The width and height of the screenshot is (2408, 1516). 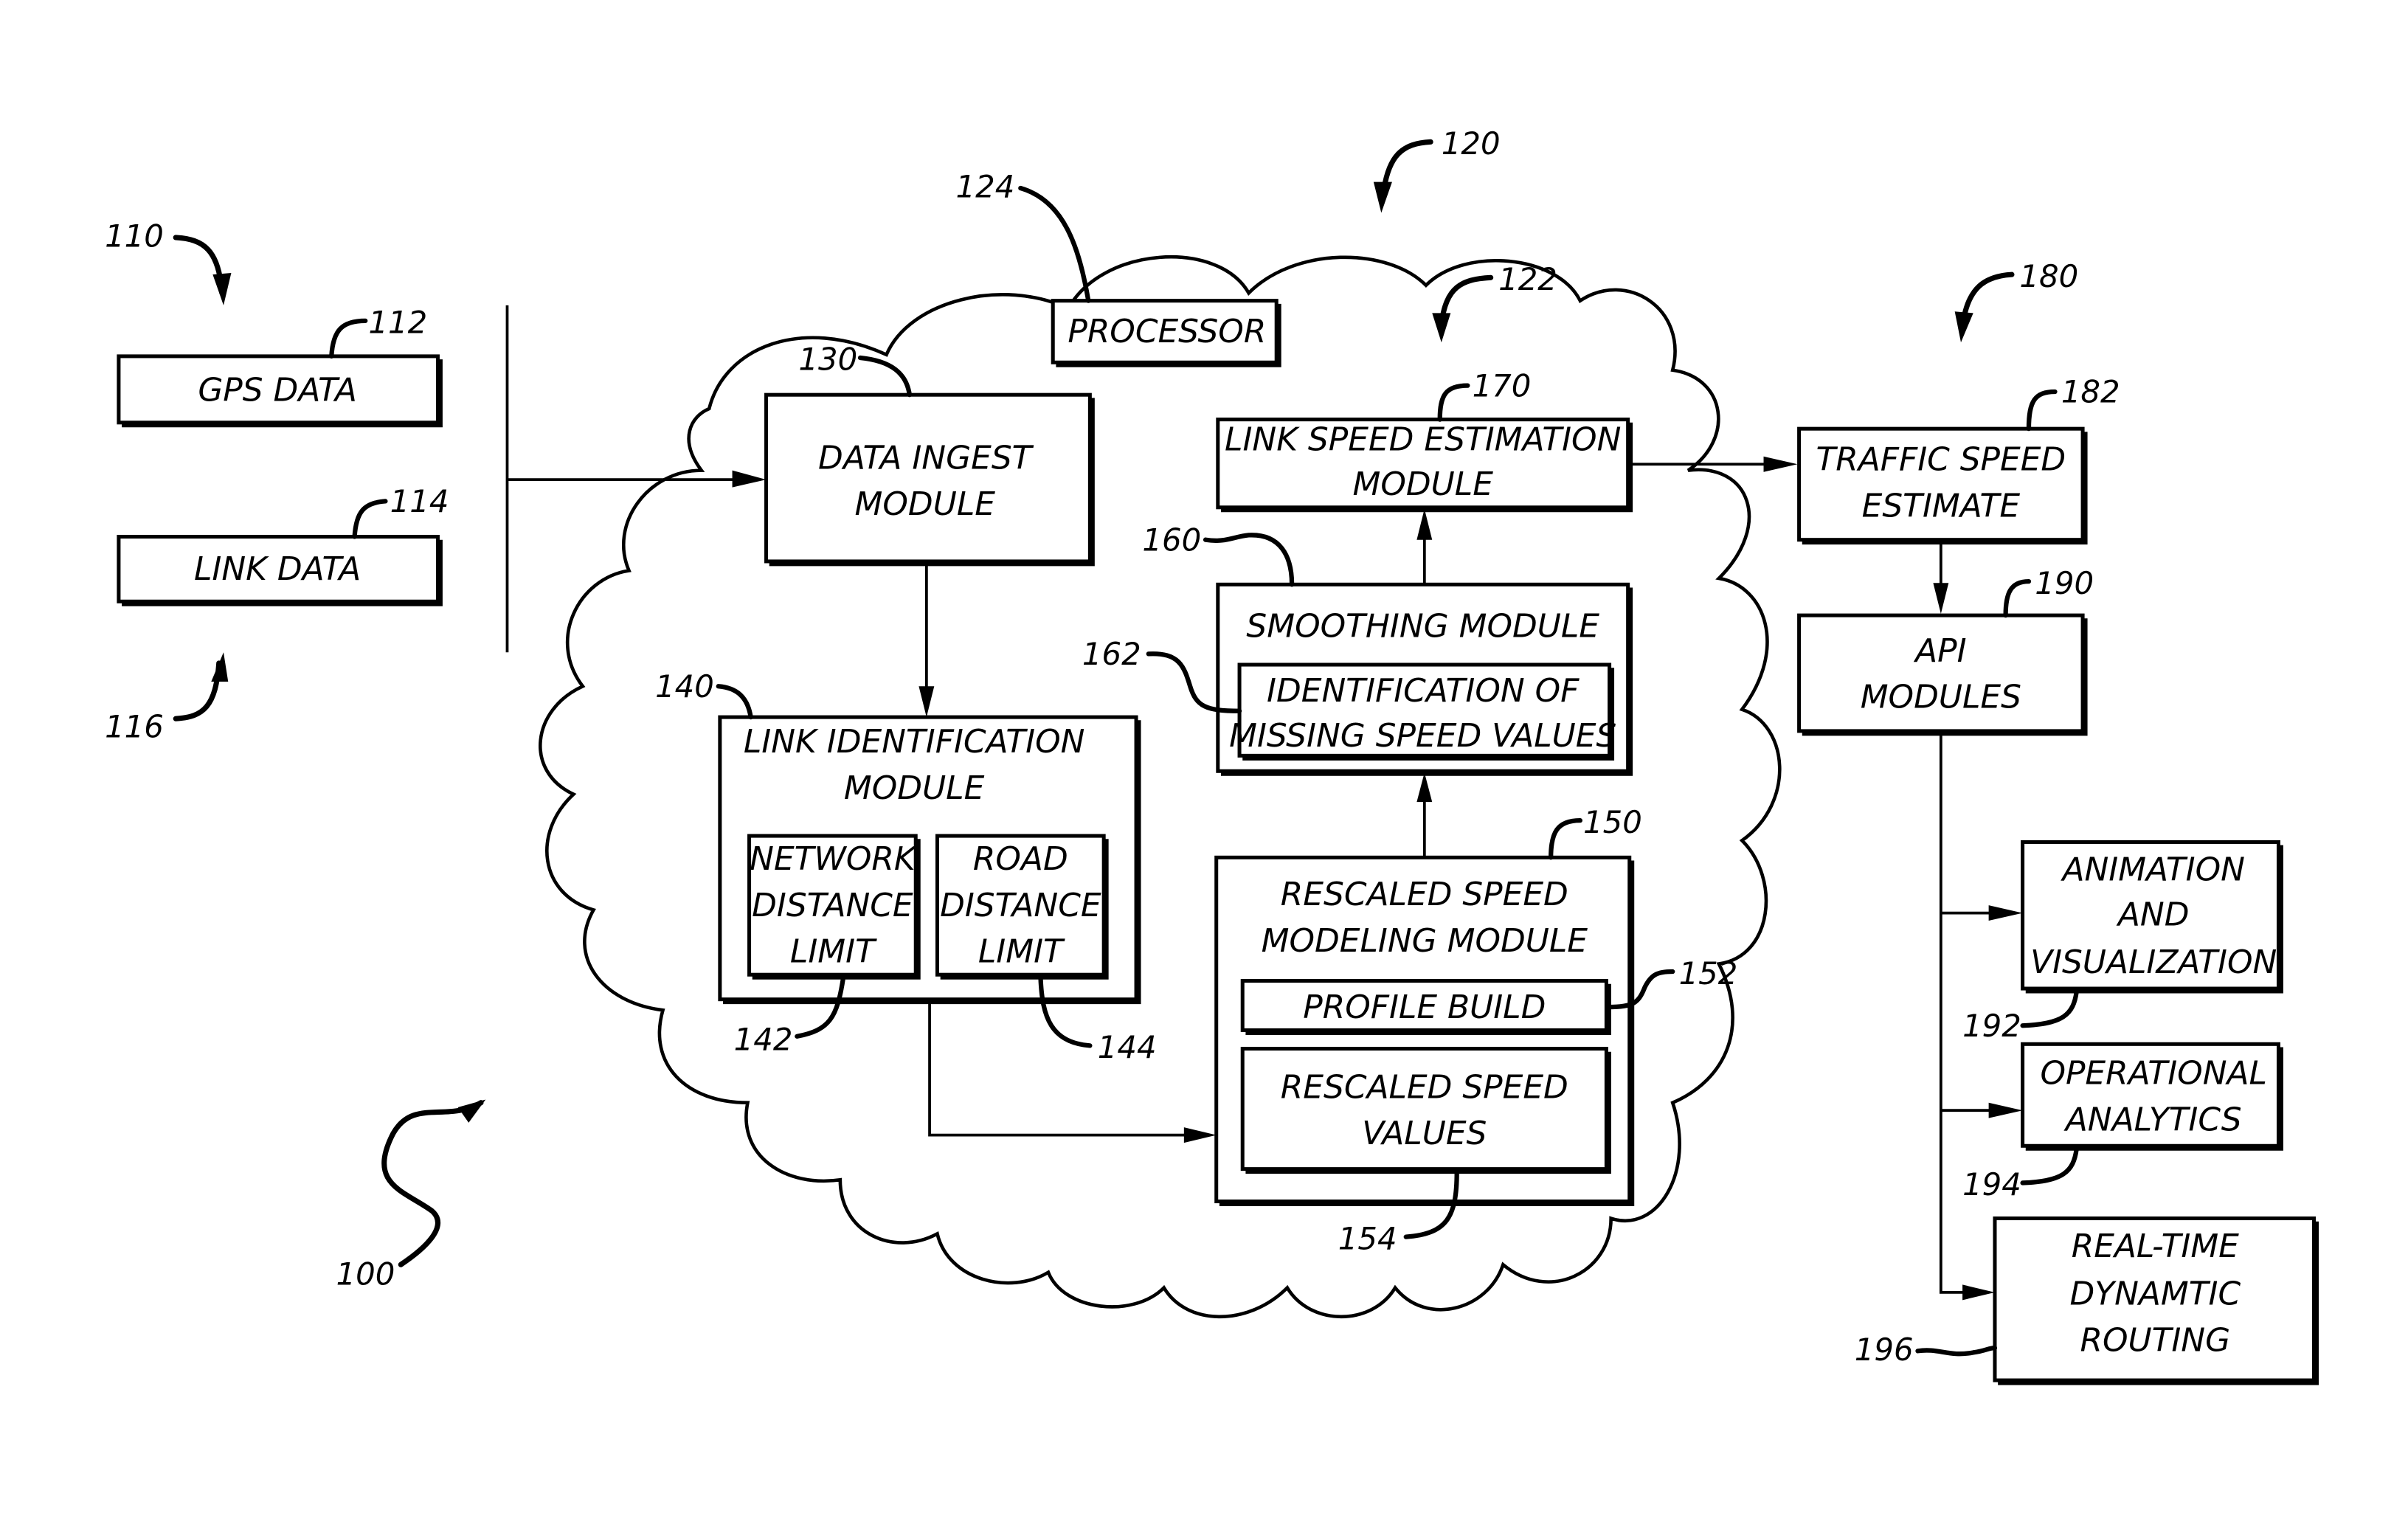 What do you see at coordinates (1979, 1292) in the screenshot?
I see `api-to-routing-arrowhead` at bounding box center [1979, 1292].